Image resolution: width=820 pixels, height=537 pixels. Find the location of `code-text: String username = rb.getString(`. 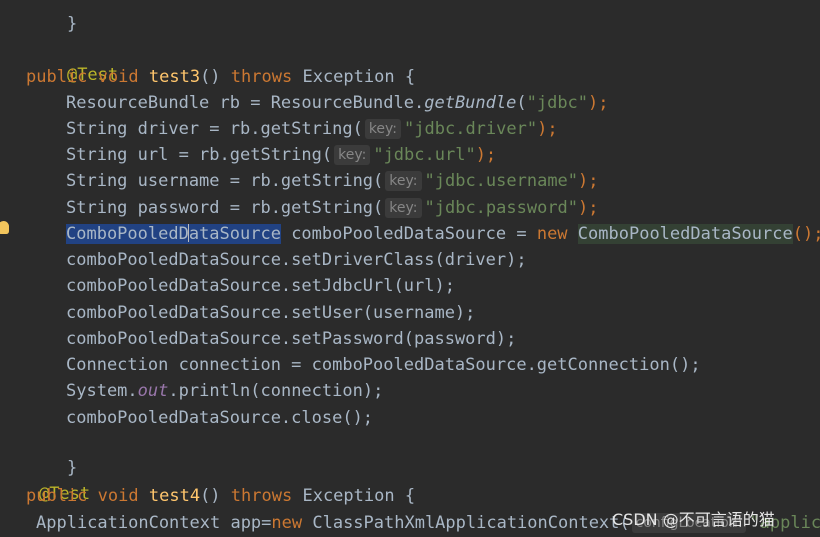

code-text: String username = rb.getString( is located at coordinates (225, 181).